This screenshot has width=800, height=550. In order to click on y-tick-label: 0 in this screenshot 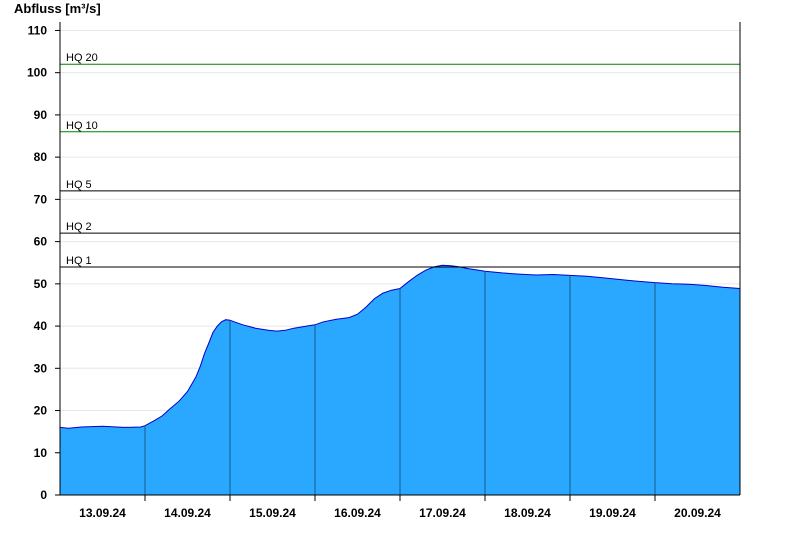, I will do `click(43, 495)`.